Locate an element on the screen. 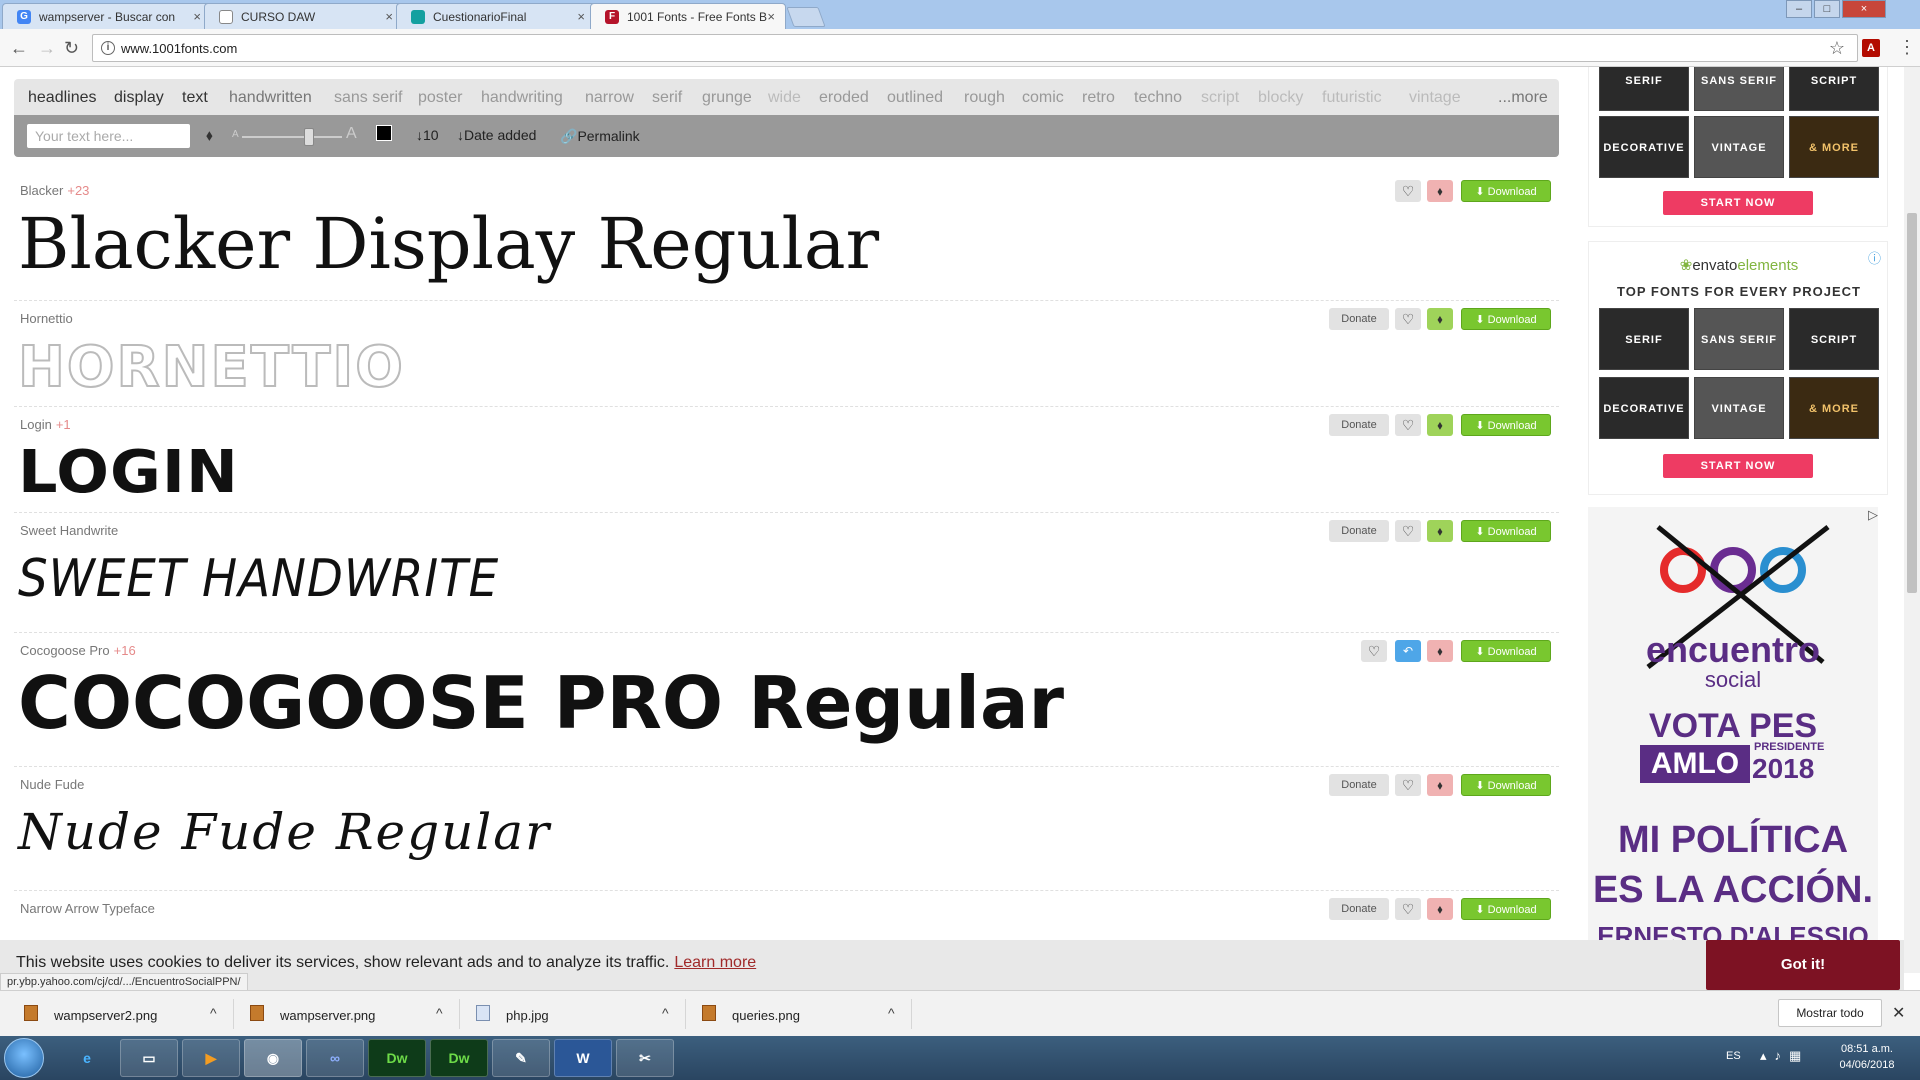  tab-wampserver: G wampserver - Buscar con × is located at coordinates (107, 16).